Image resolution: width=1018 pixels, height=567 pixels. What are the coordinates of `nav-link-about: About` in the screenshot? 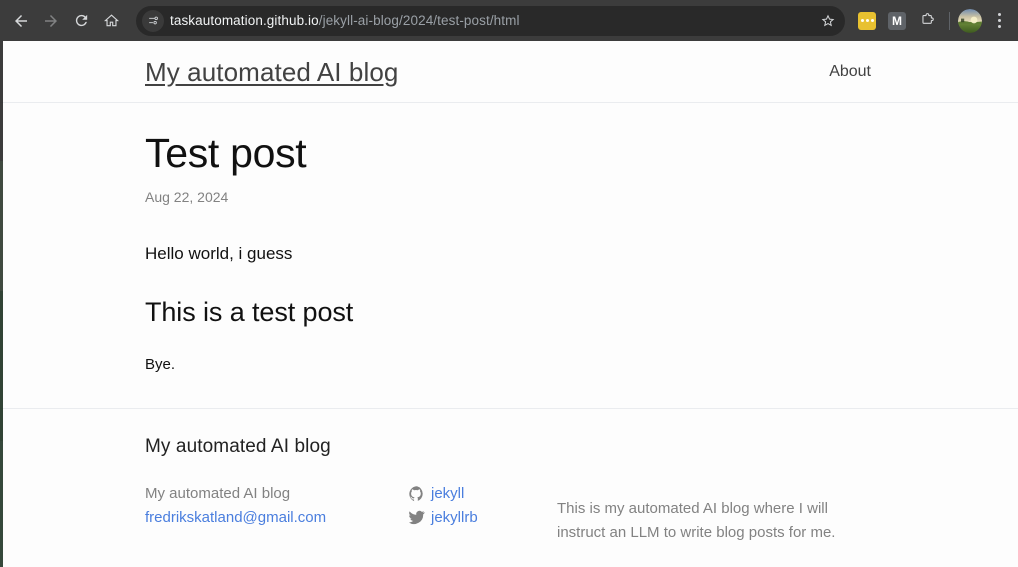 It's located at (851, 71).